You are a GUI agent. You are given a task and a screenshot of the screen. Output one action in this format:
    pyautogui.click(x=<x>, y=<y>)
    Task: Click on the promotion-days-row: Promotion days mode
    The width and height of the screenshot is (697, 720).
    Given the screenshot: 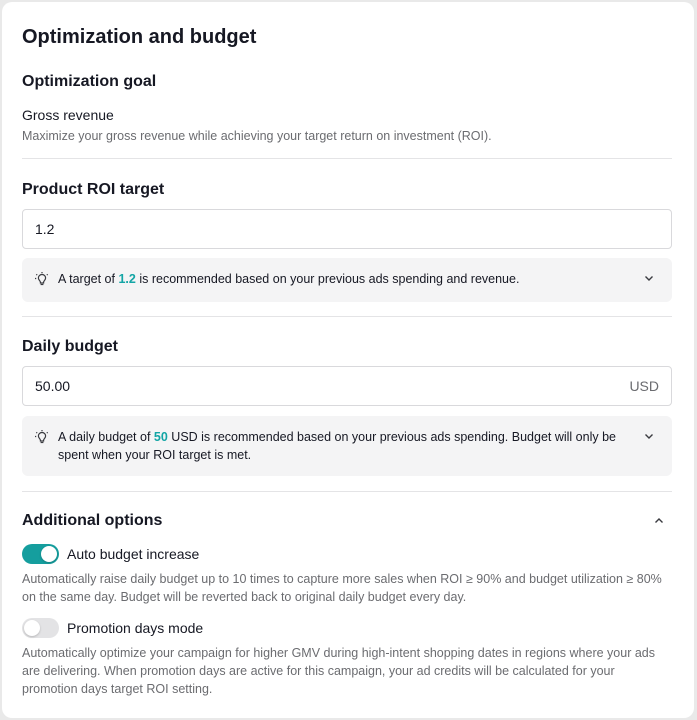 What is the action you would take?
    pyautogui.click(x=112, y=628)
    